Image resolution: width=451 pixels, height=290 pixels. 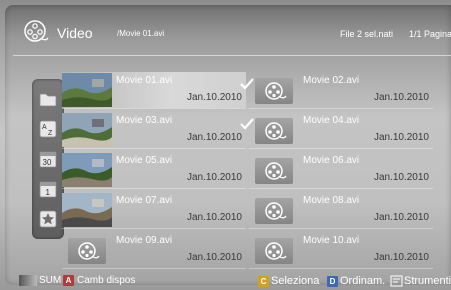 What do you see at coordinates (154, 90) in the screenshot?
I see `file-item: Movie 01.avi Jan.10.2010` at bounding box center [154, 90].